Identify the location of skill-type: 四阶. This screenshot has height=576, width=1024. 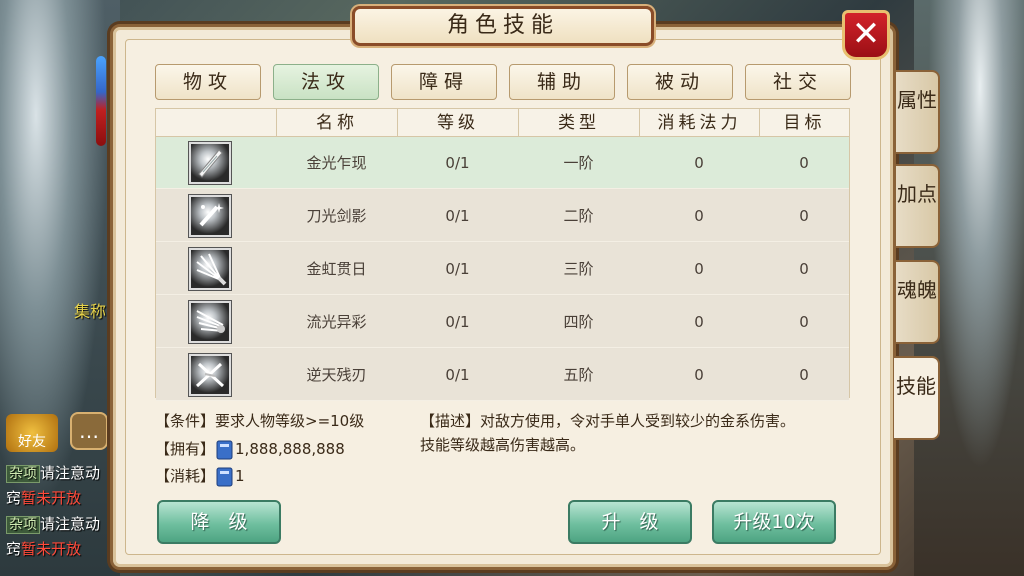
(578, 322).